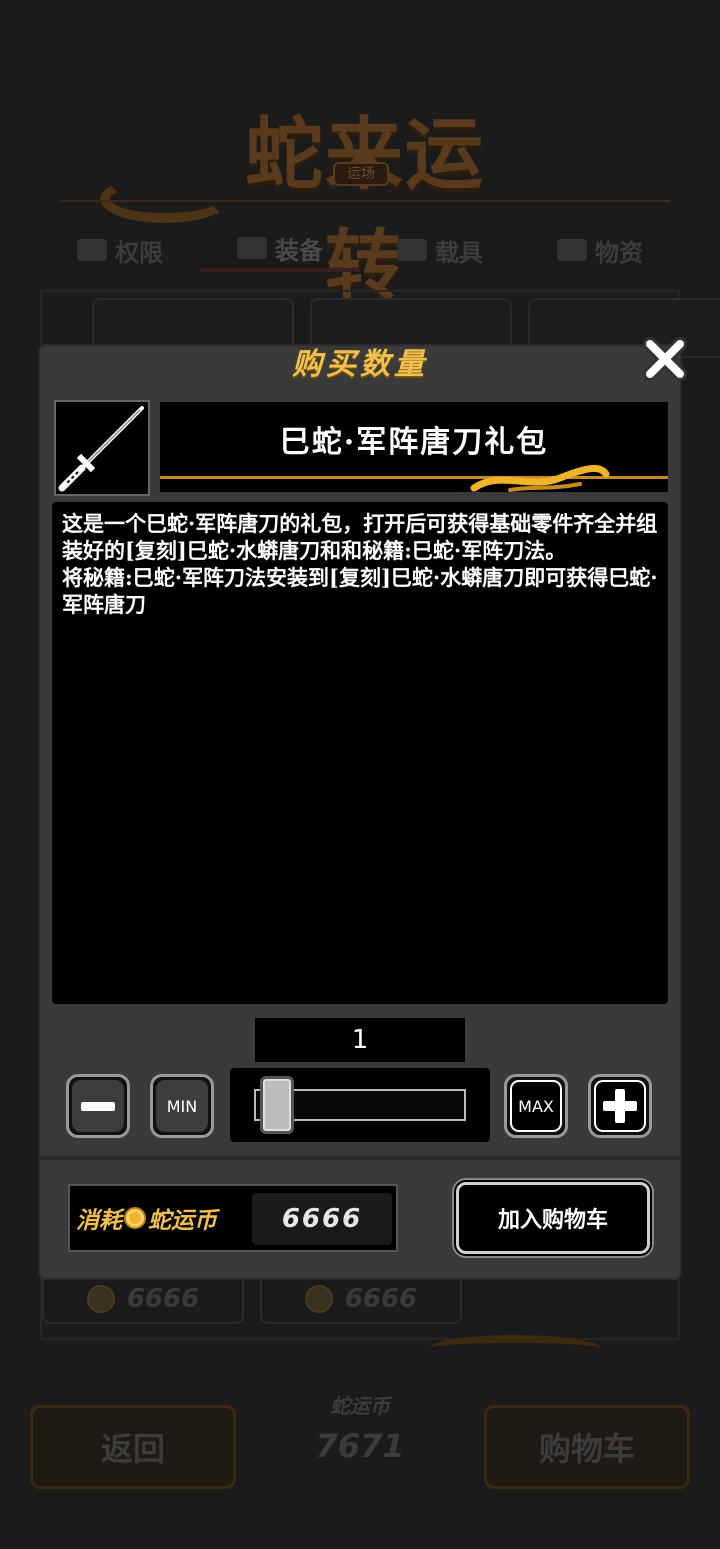  What do you see at coordinates (322, 1219) in the screenshot?
I see `cost-value: 6666` at bounding box center [322, 1219].